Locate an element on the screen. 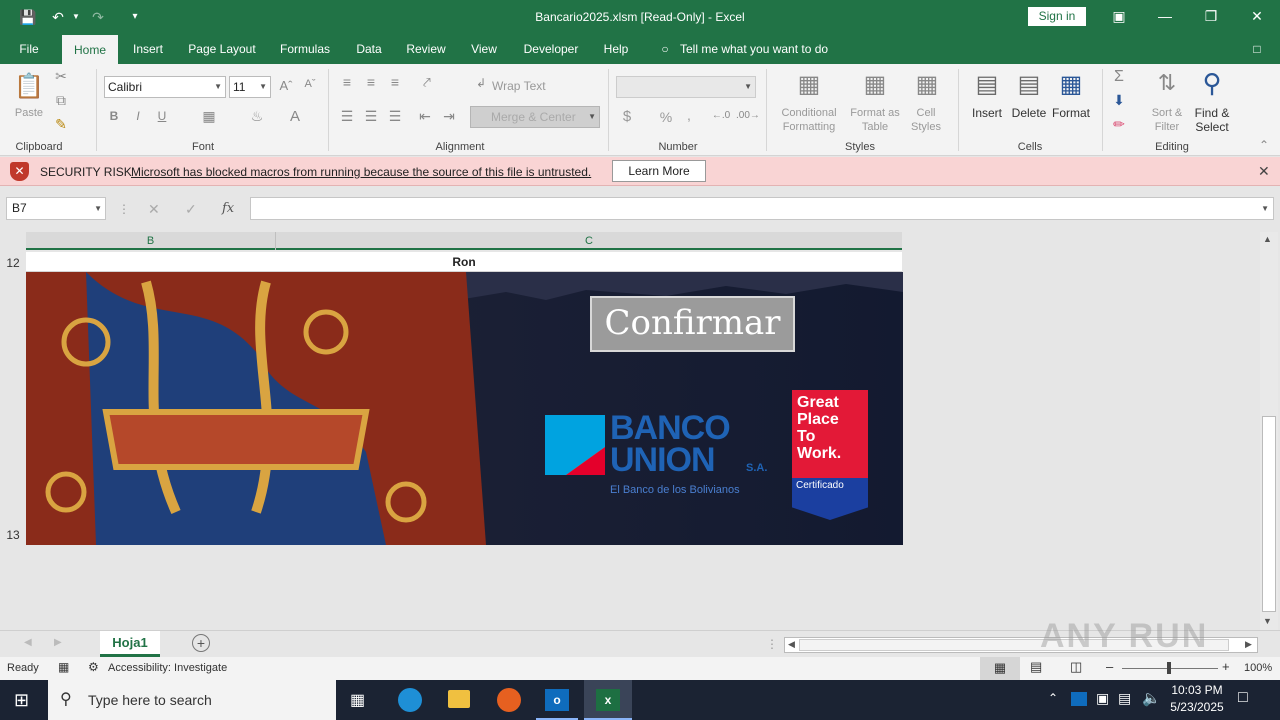  ribbon-display-icon: ▣ is located at coordinates (1119, 17).